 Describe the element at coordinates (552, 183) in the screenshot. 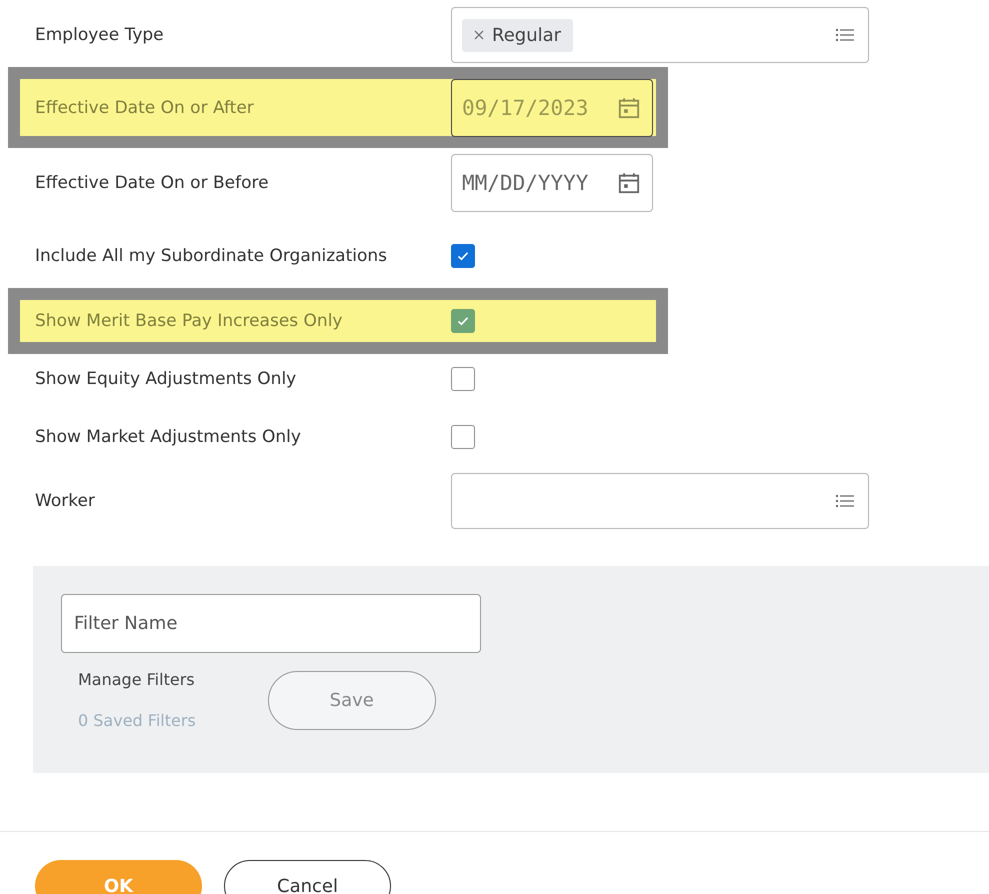

I see `date-field: MM/DD/YYYY` at that location.